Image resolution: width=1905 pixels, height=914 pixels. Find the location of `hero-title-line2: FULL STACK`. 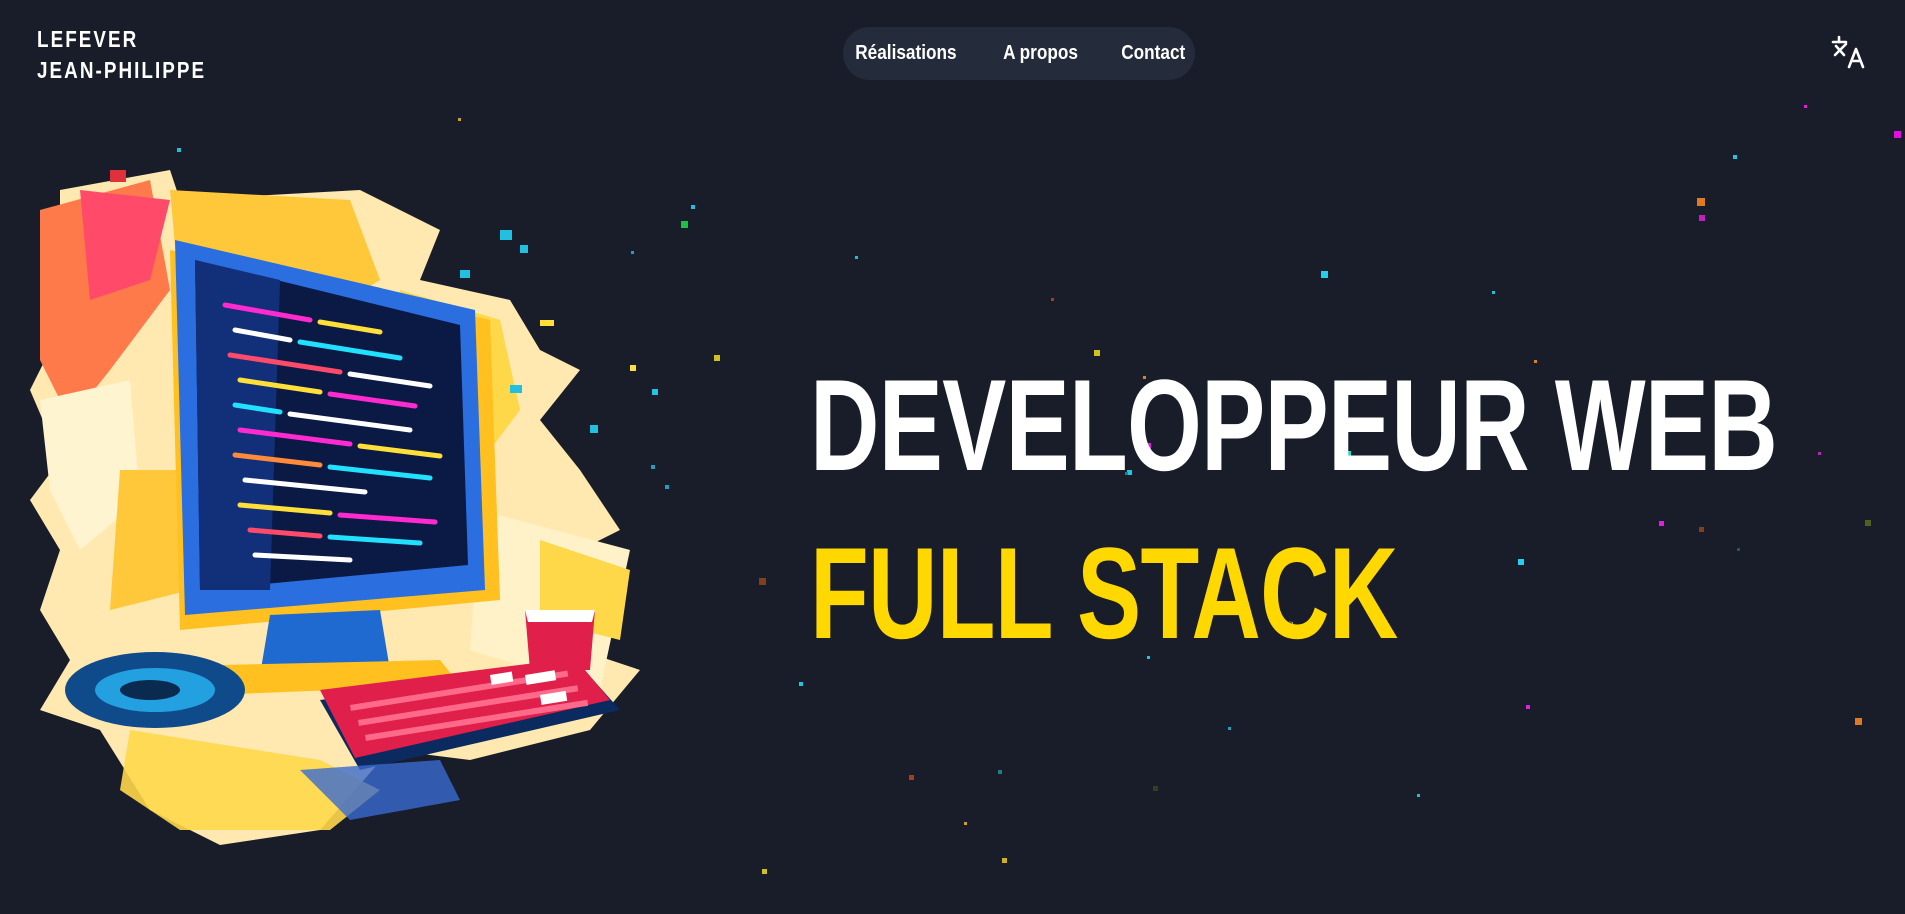

hero-title-line2: FULL STACK is located at coordinates (1104, 593).